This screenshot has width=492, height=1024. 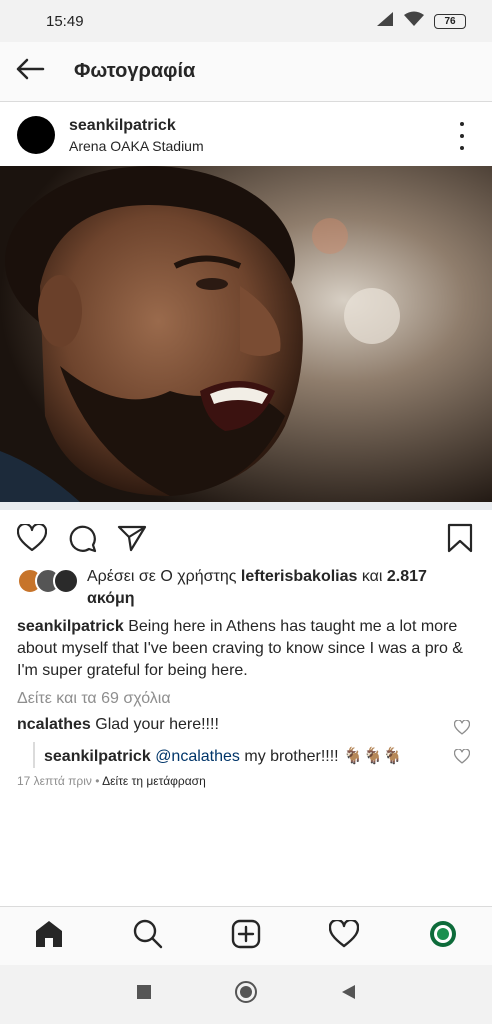 I want to click on back-arrow-icon, so click(x=30, y=71).